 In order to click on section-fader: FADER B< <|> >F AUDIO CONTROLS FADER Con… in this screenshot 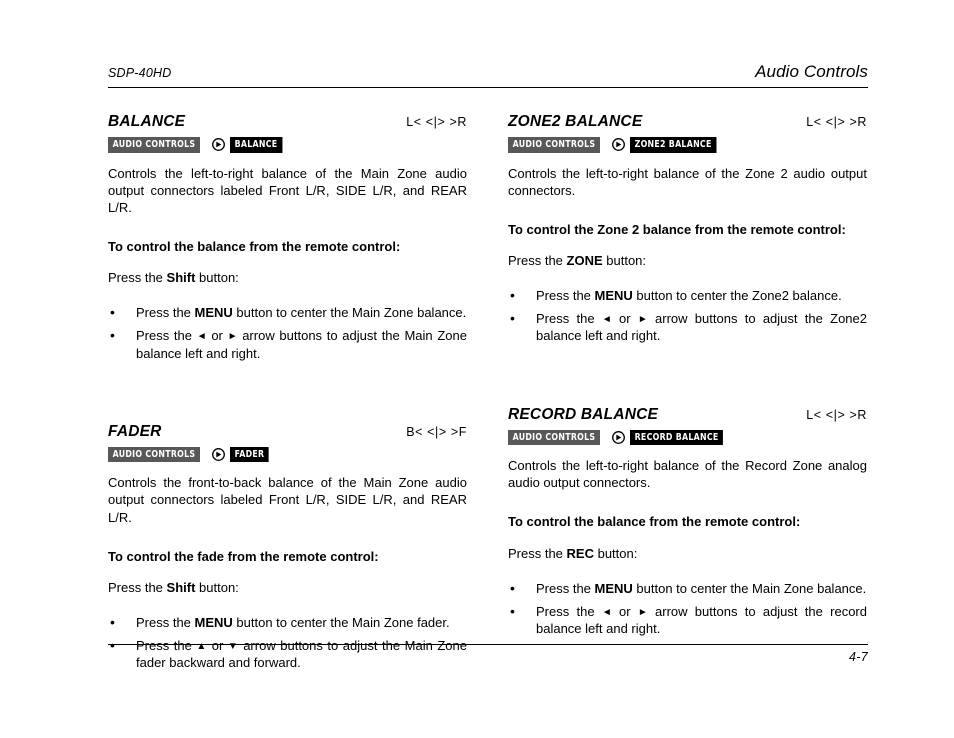, I will do `click(287, 547)`.